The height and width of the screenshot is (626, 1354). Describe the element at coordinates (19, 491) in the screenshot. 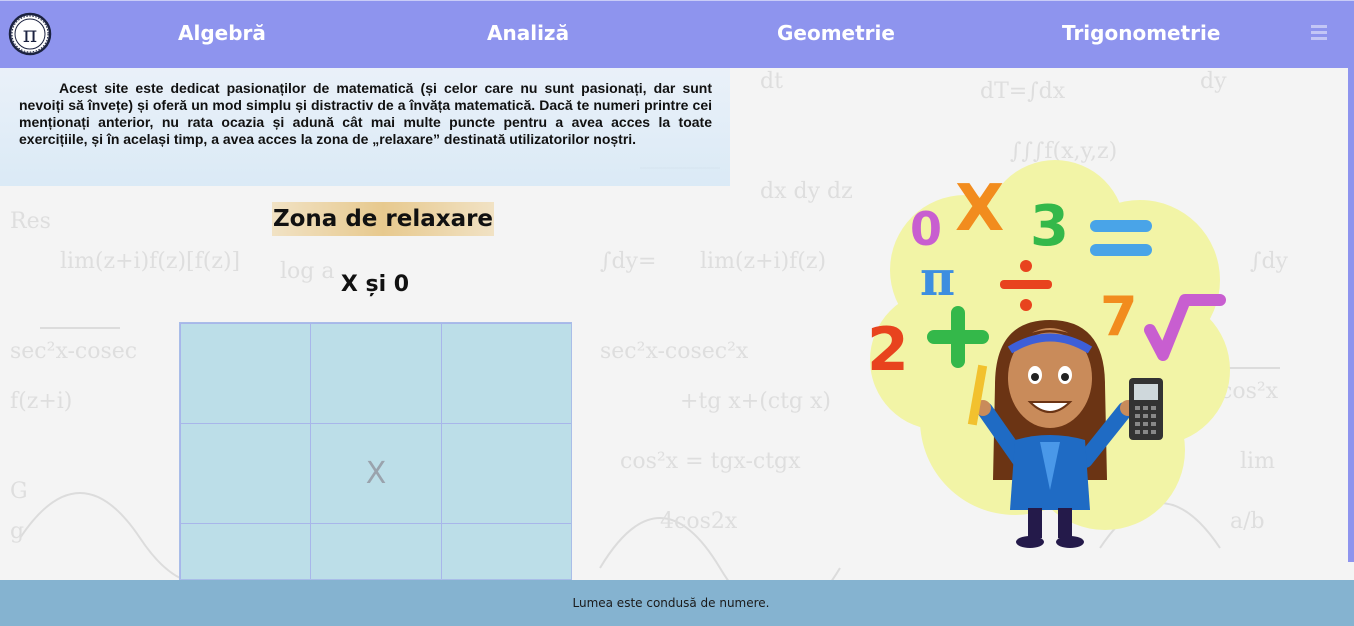

I see `svg-text: G` at that location.